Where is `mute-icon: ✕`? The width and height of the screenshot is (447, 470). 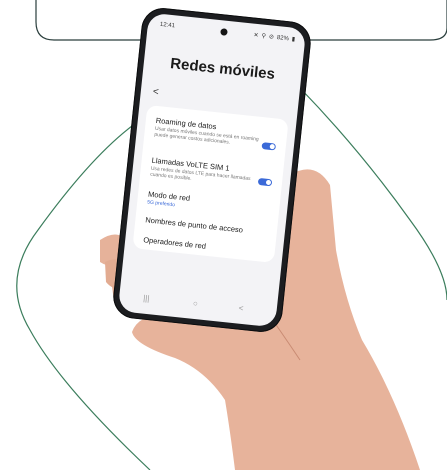
mute-icon: ✕ is located at coordinates (256, 36).